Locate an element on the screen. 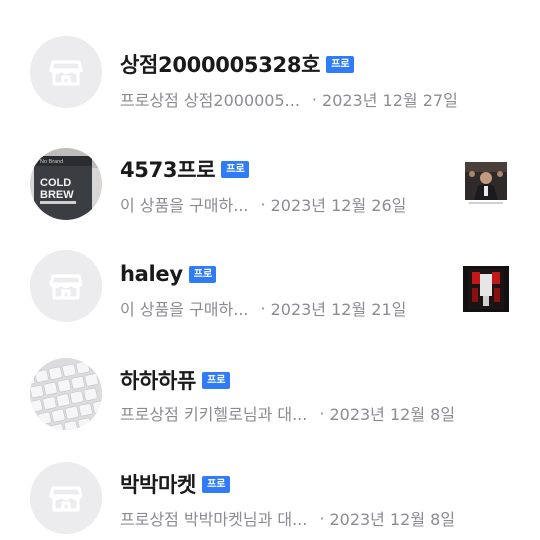  chat-name-line: 상점2000005328호 프로 is located at coordinates (237, 64).